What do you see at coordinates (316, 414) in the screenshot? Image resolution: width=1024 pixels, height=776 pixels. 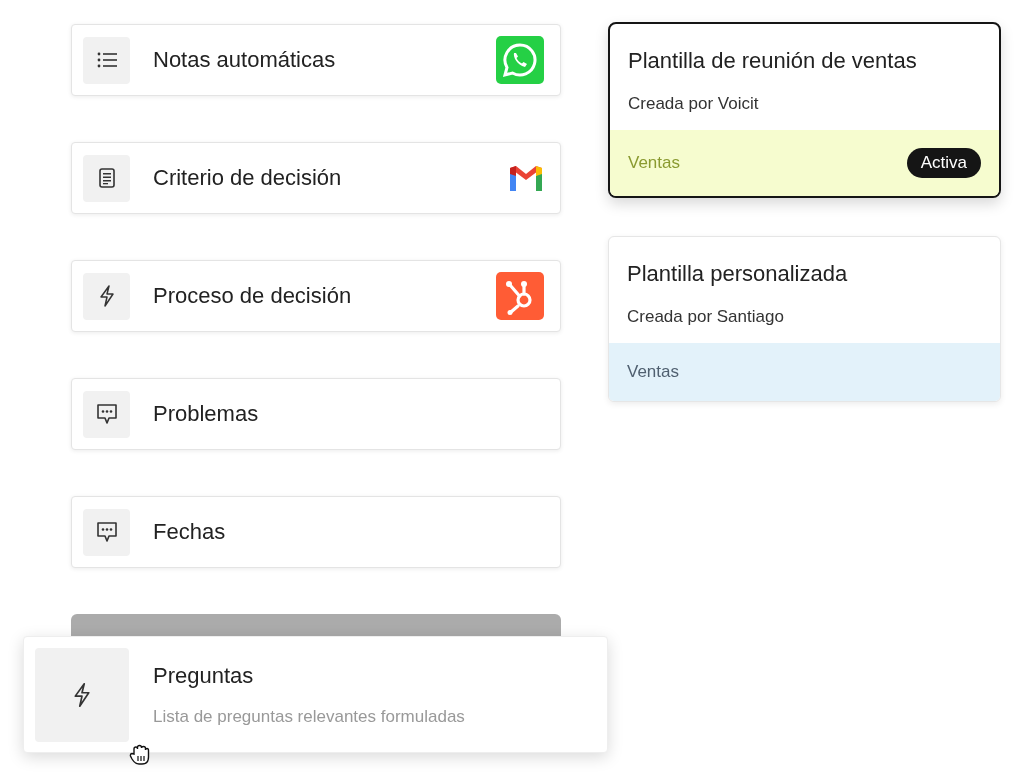 I see `section-card: Problemas` at bounding box center [316, 414].